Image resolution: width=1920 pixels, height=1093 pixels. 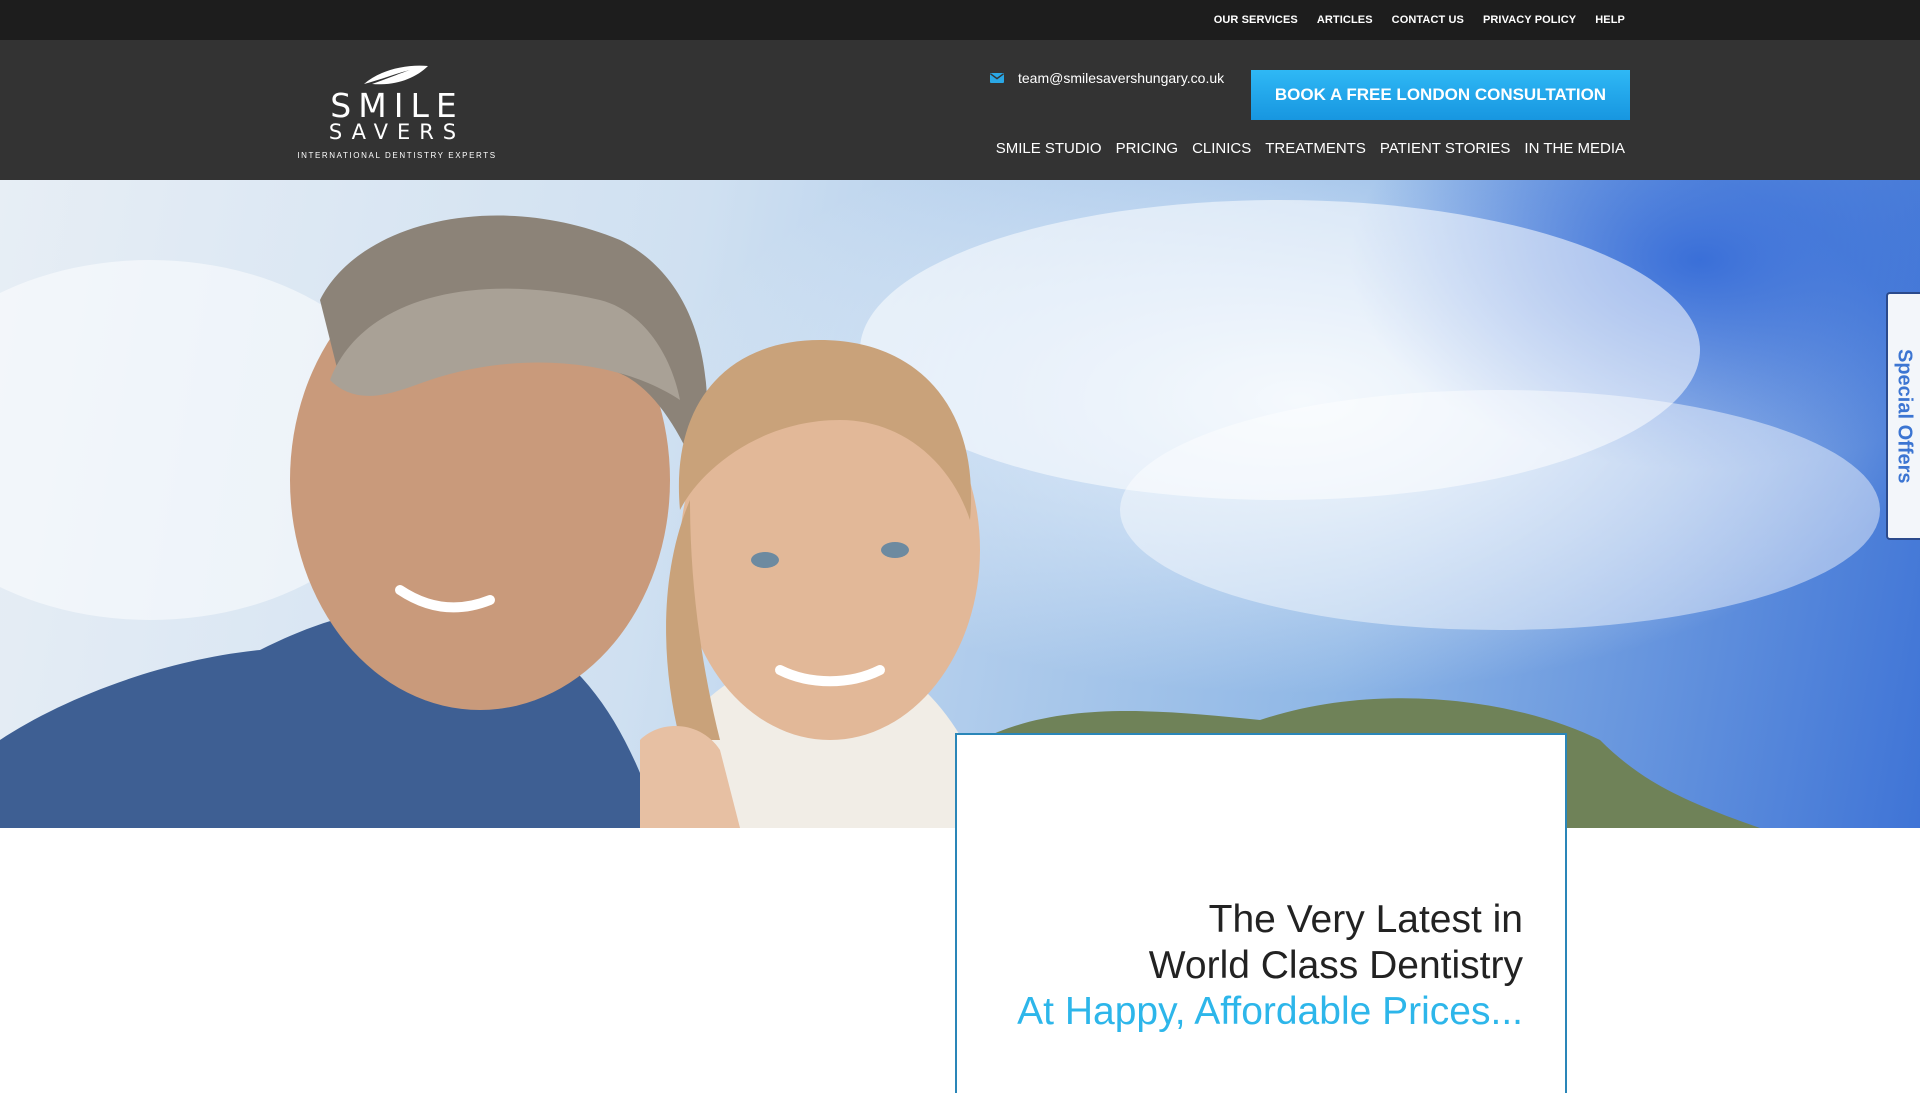 I want to click on utility-link-contact-us: CONTACT US, so click(x=1428, y=20).